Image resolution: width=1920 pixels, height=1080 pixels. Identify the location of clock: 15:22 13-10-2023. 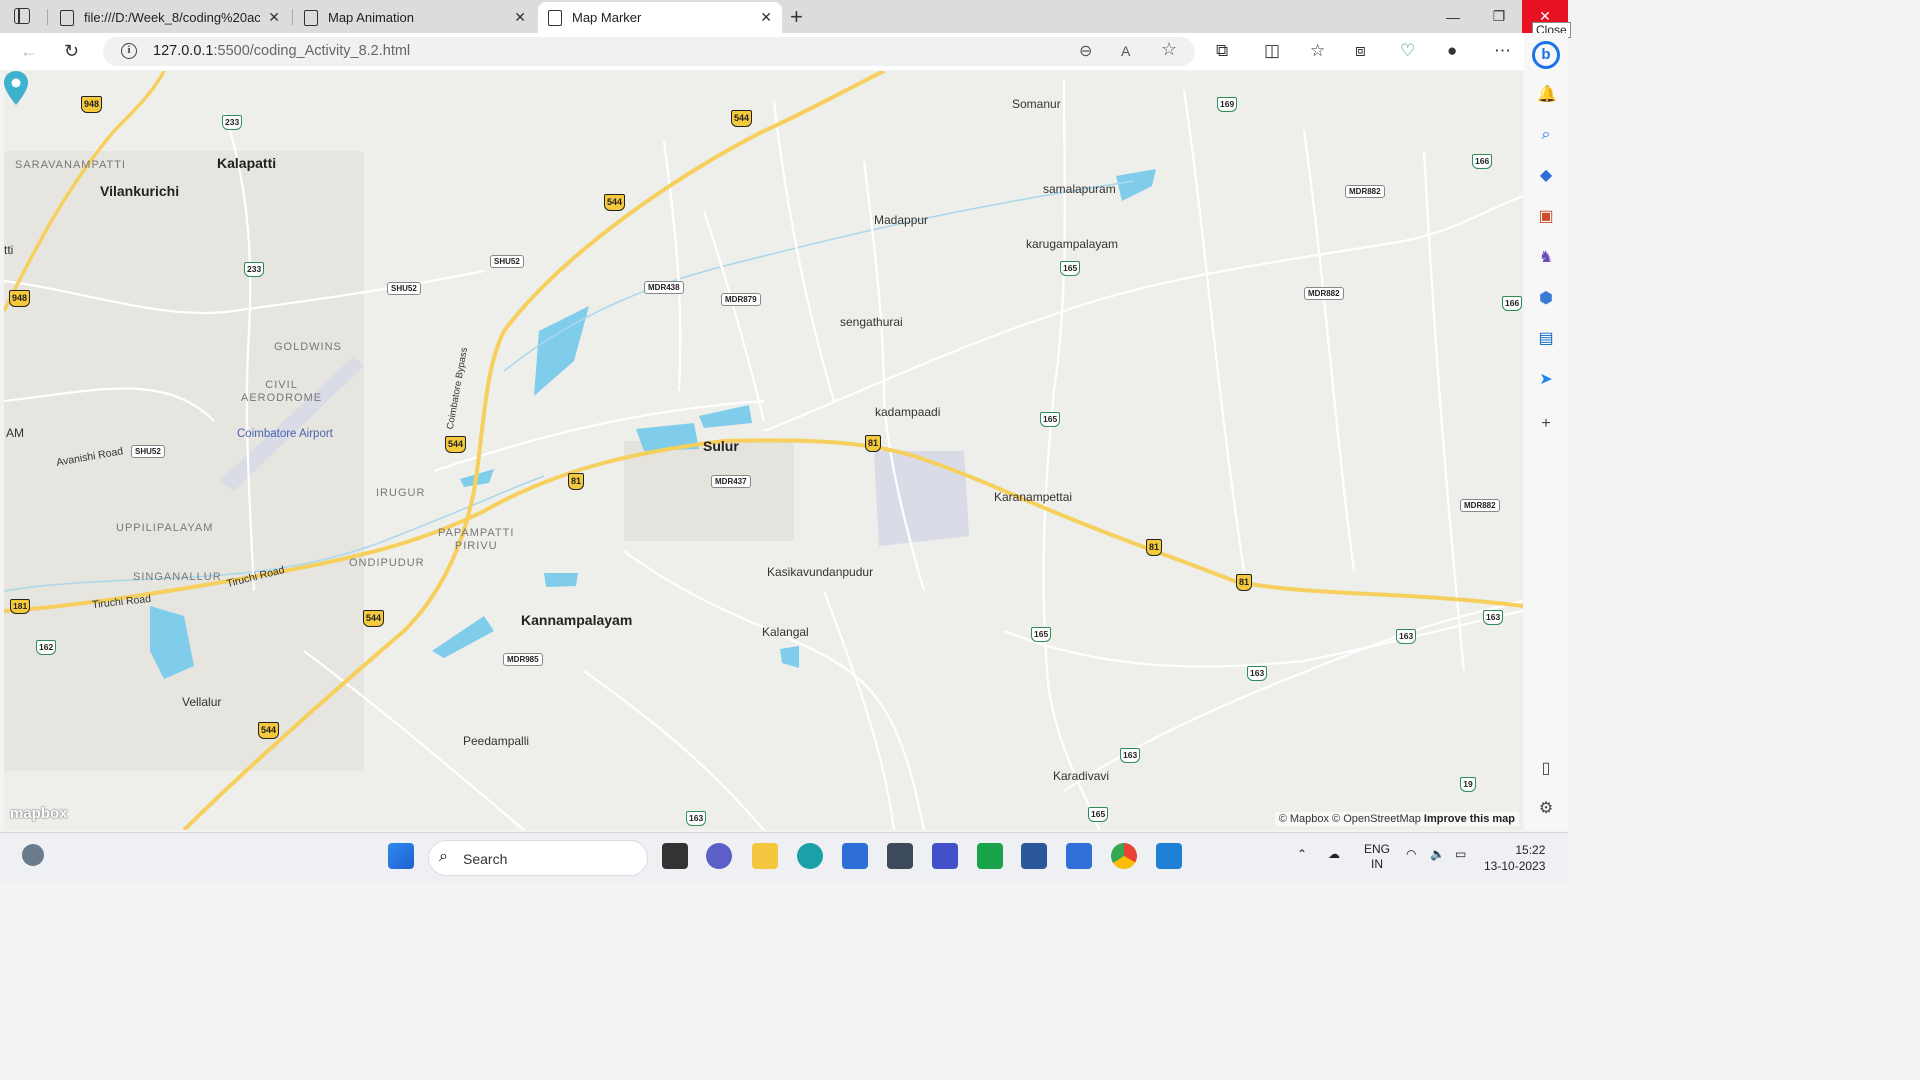
(1514, 858).